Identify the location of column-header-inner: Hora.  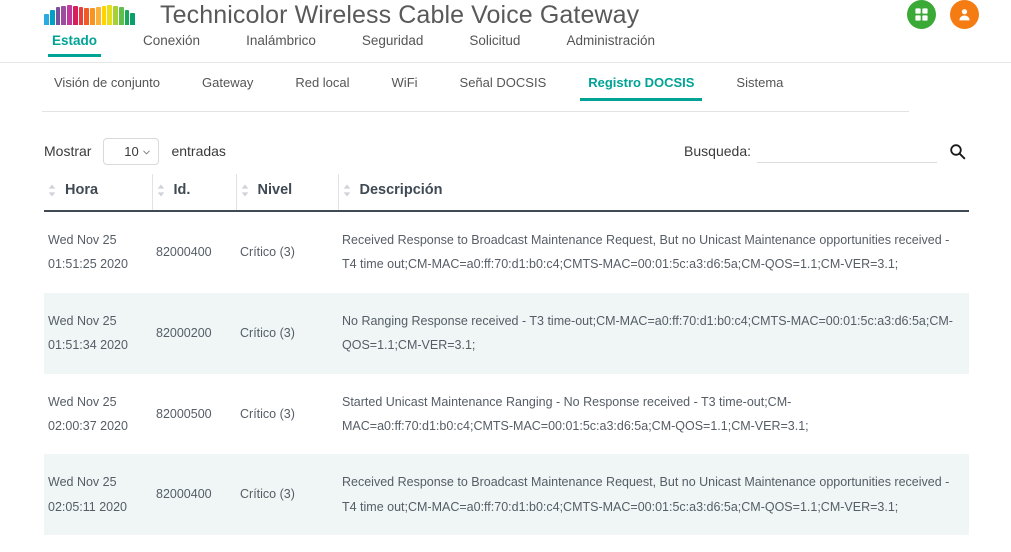
(95, 190).